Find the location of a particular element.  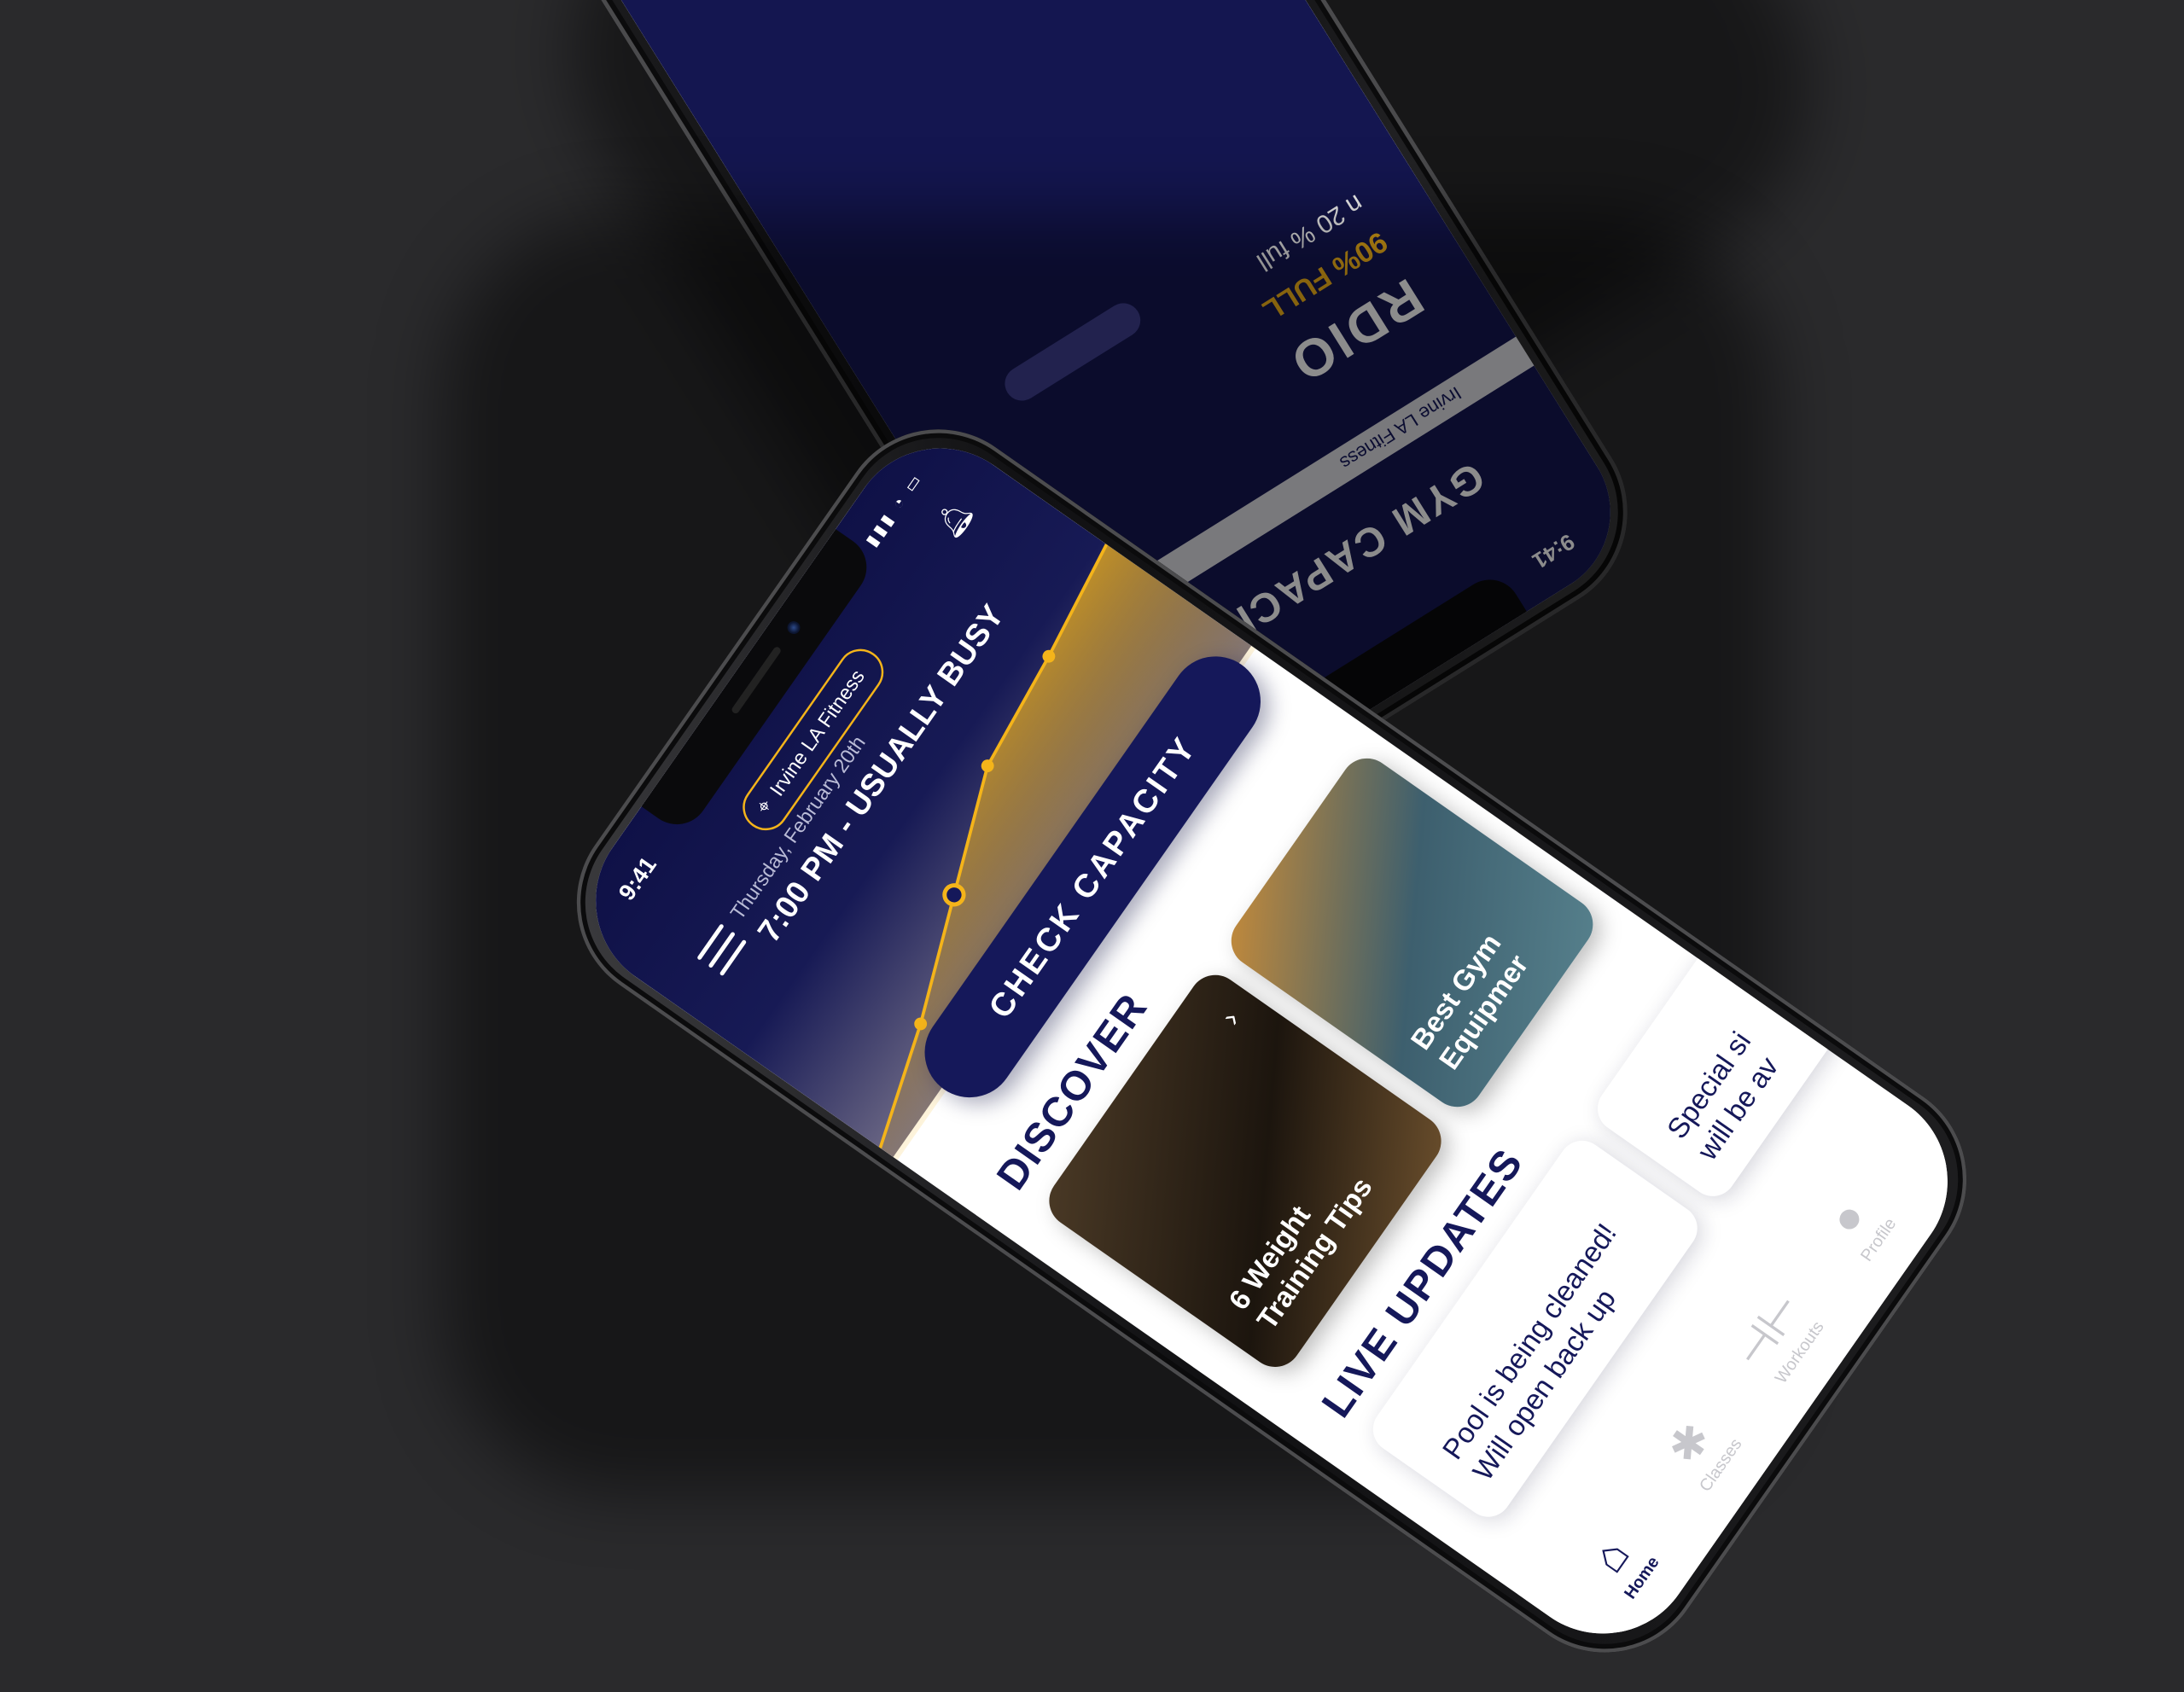

speaker is located at coordinates (756, 680).